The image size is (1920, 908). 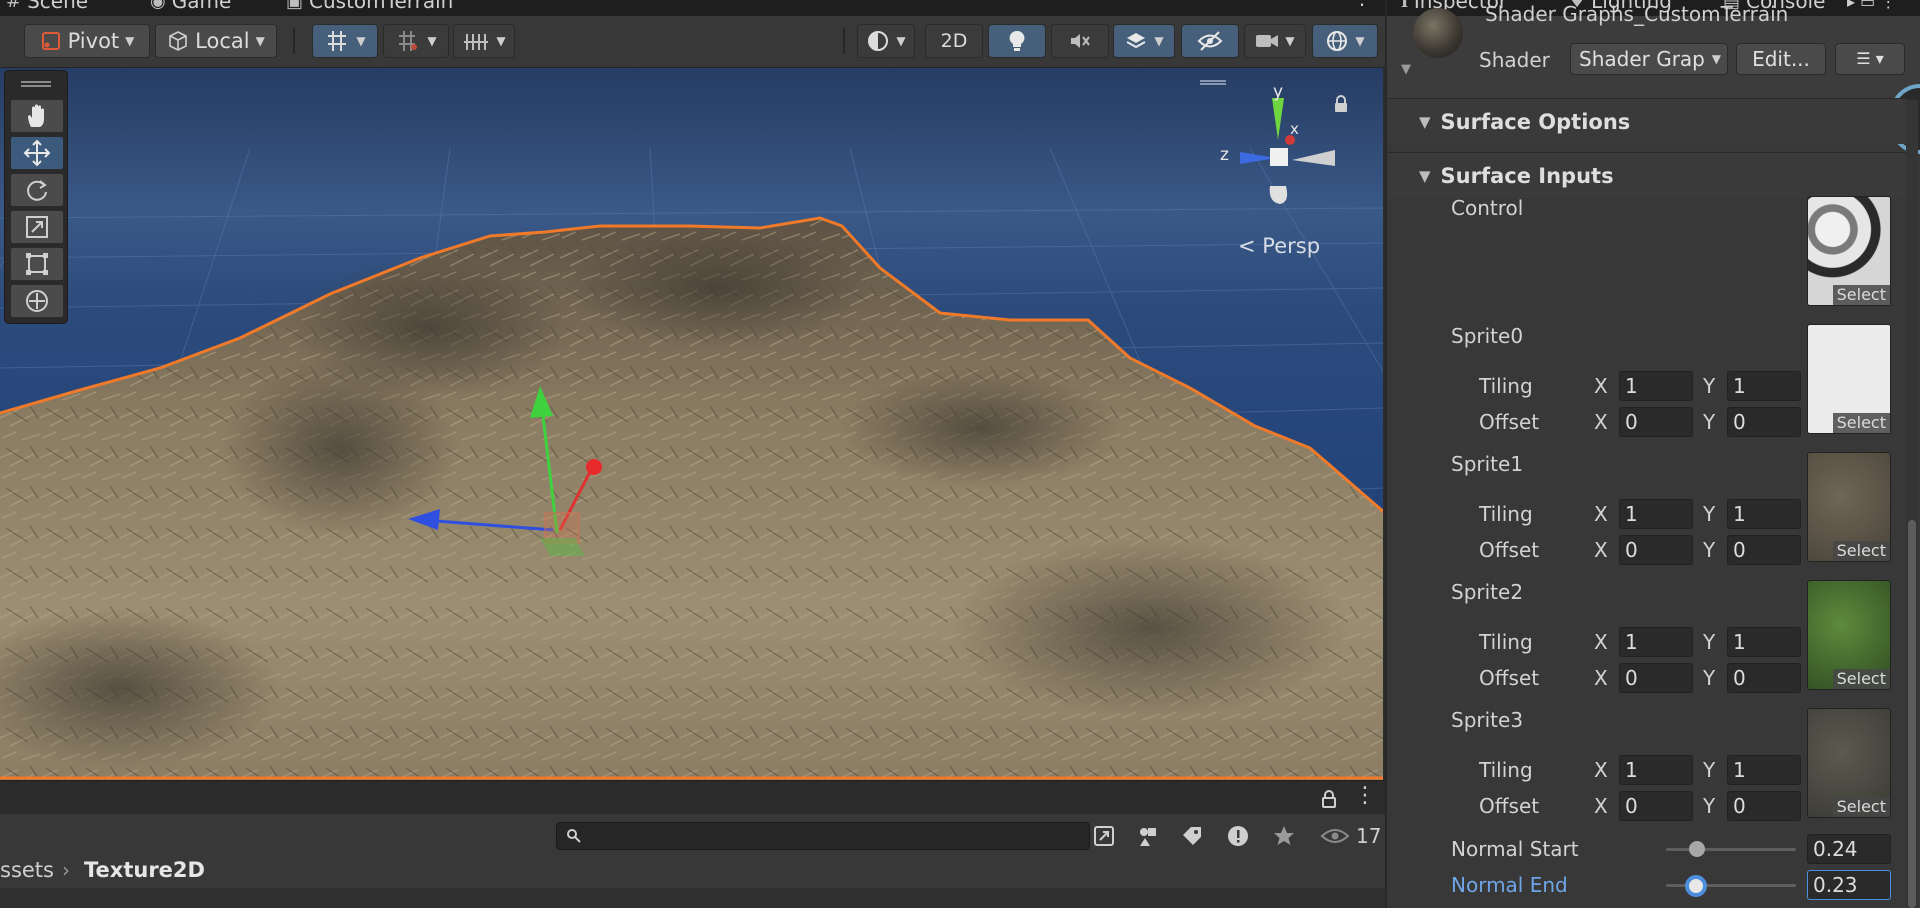 What do you see at coordinates (1764, 642) in the screenshot?
I see `sprite2-tiling-y-field: 1` at bounding box center [1764, 642].